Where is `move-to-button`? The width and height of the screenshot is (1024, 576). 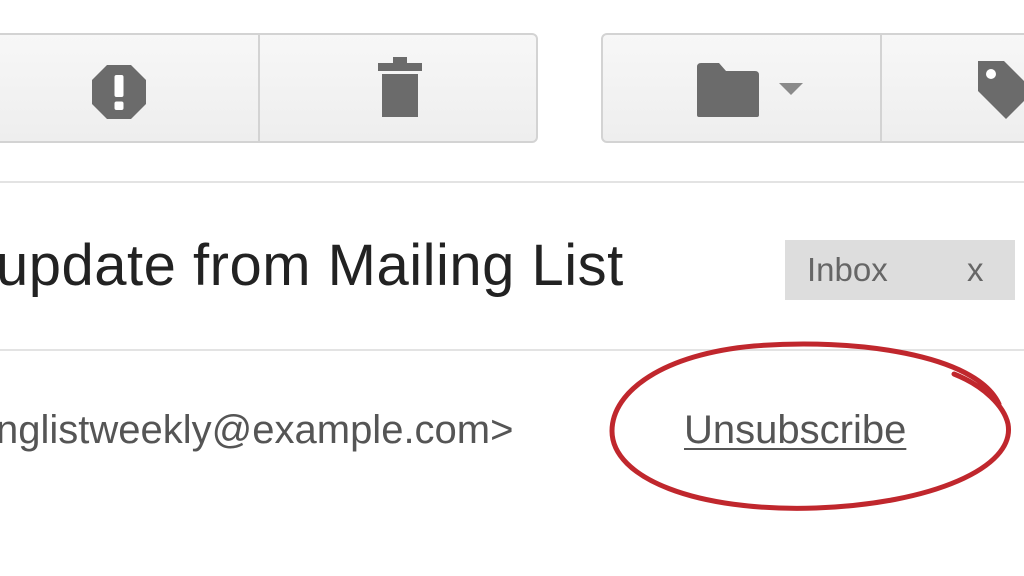 move-to-button is located at coordinates (742, 88).